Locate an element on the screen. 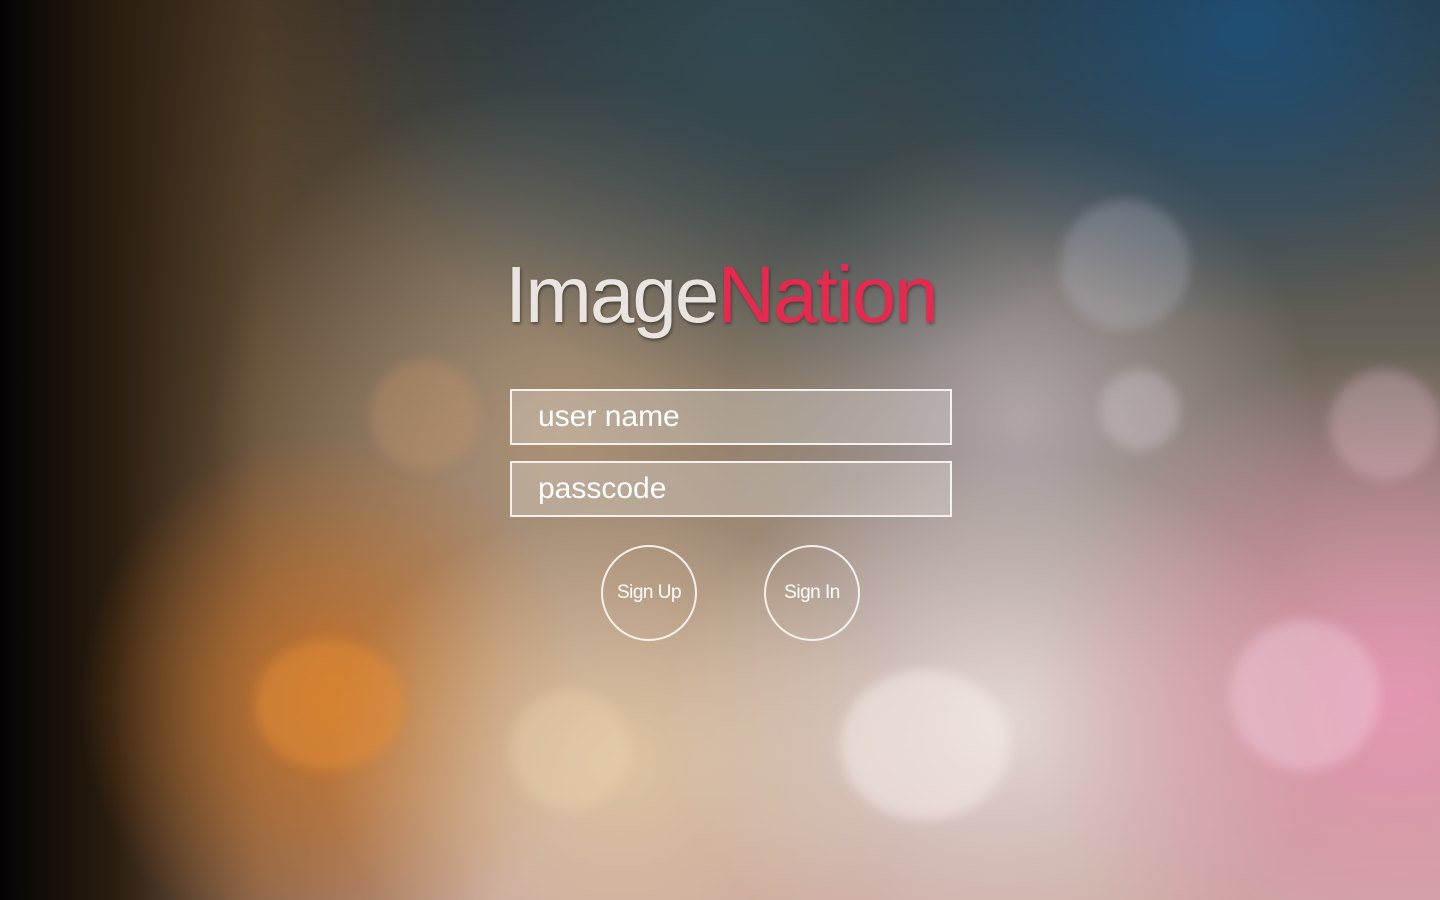 The width and height of the screenshot is (1440, 900). username-field-box is located at coordinates (731, 417).